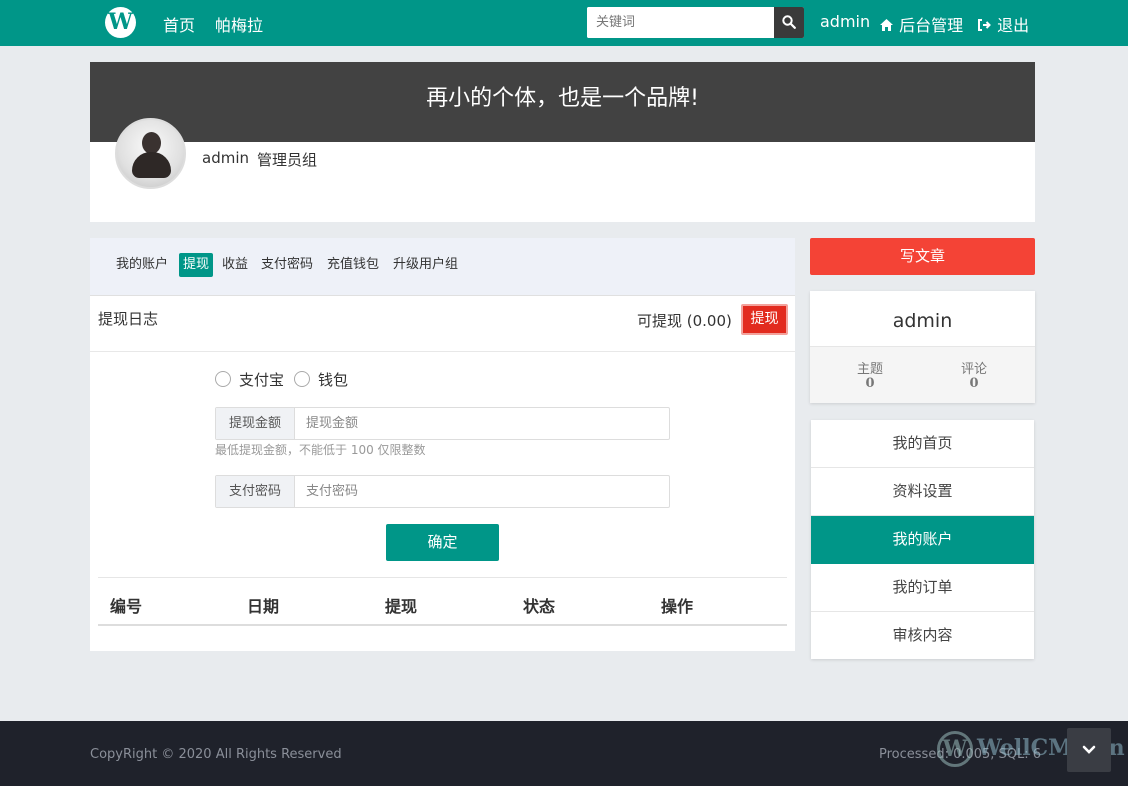  I want to click on logout-icon, so click(984, 25).